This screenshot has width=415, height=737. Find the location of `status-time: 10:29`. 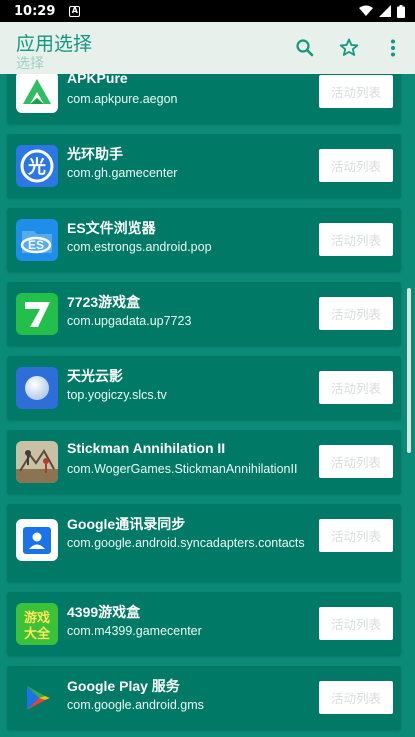

status-time: 10:29 is located at coordinates (35, 11).